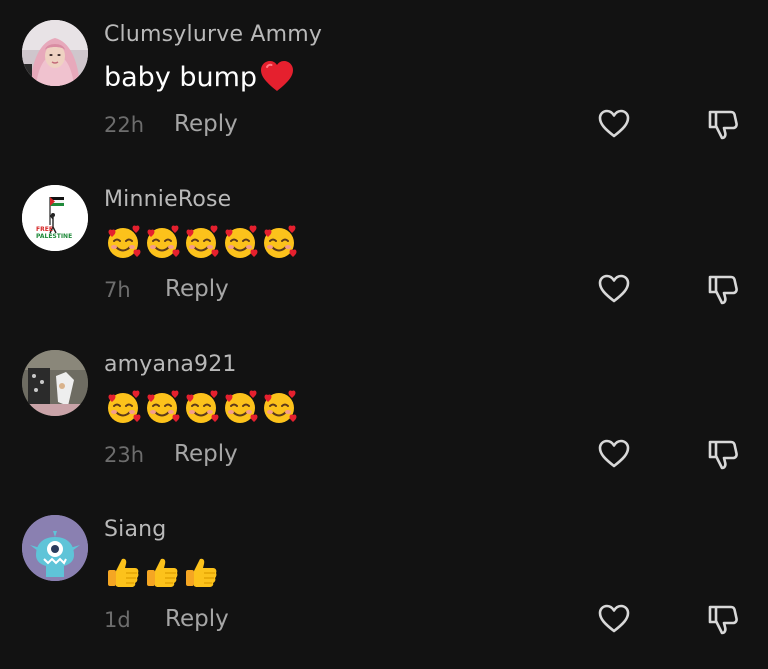  What do you see at coordinates (117, 290) in the screenshot?
I see `comment-timestamp: 7h` at bounding box center [117, 290].